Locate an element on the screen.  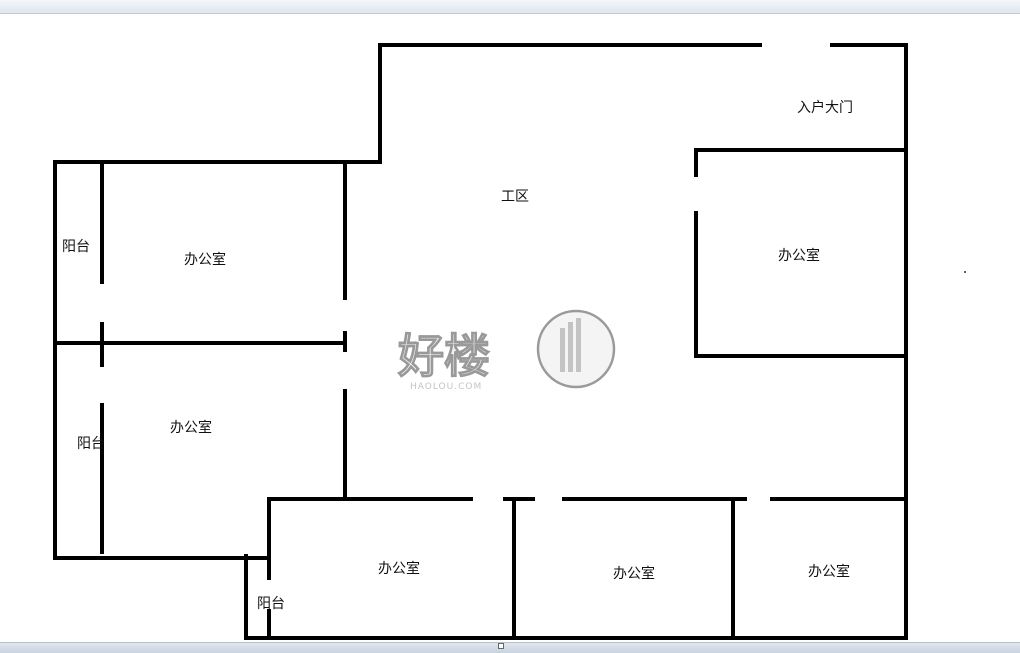
label-office-left-bottom: 办公室 is located at coordinates (191, 427).